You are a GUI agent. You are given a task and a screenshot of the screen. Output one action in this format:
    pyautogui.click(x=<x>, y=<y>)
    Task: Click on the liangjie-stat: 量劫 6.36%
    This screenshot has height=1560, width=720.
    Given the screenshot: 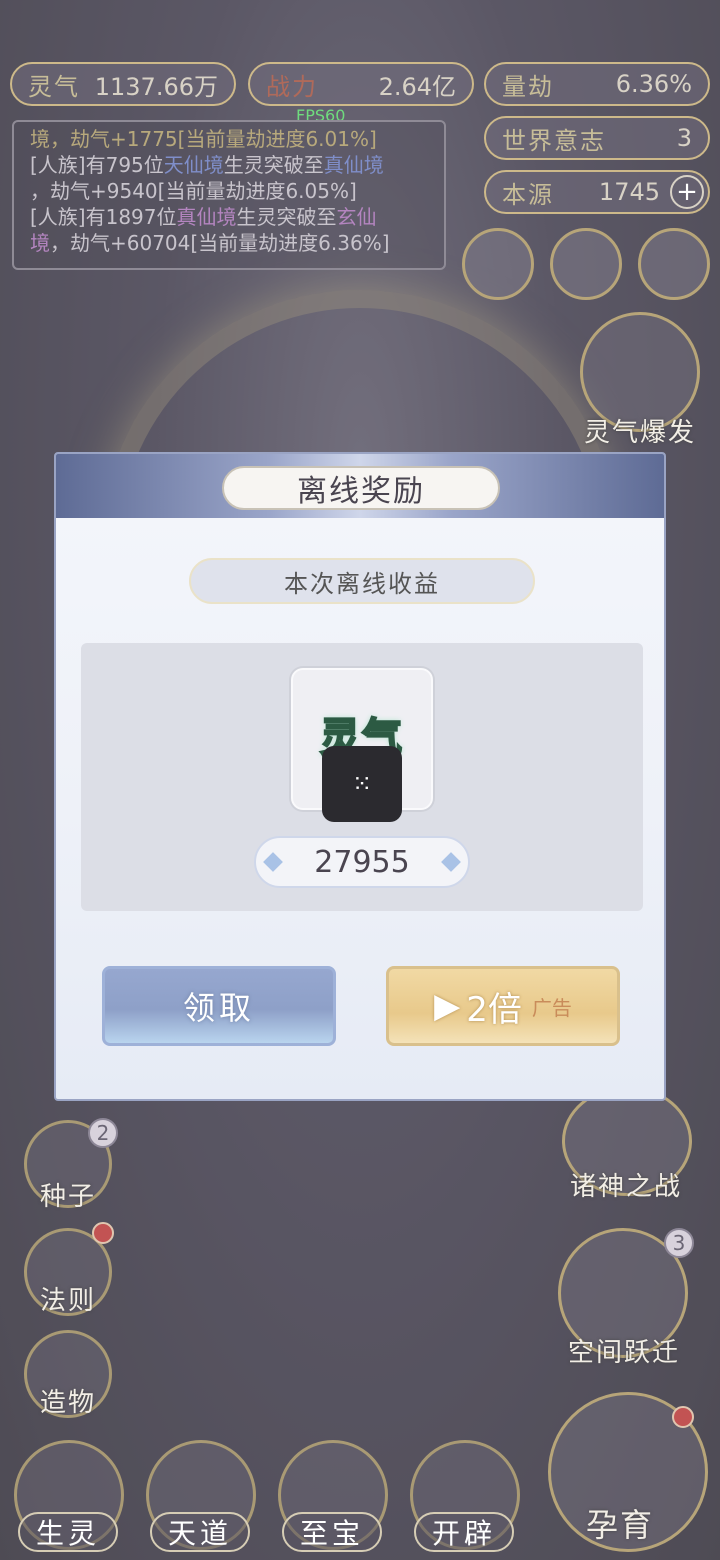 What is the action you would take?
    pyautogui.click(x=597, y=84)
    